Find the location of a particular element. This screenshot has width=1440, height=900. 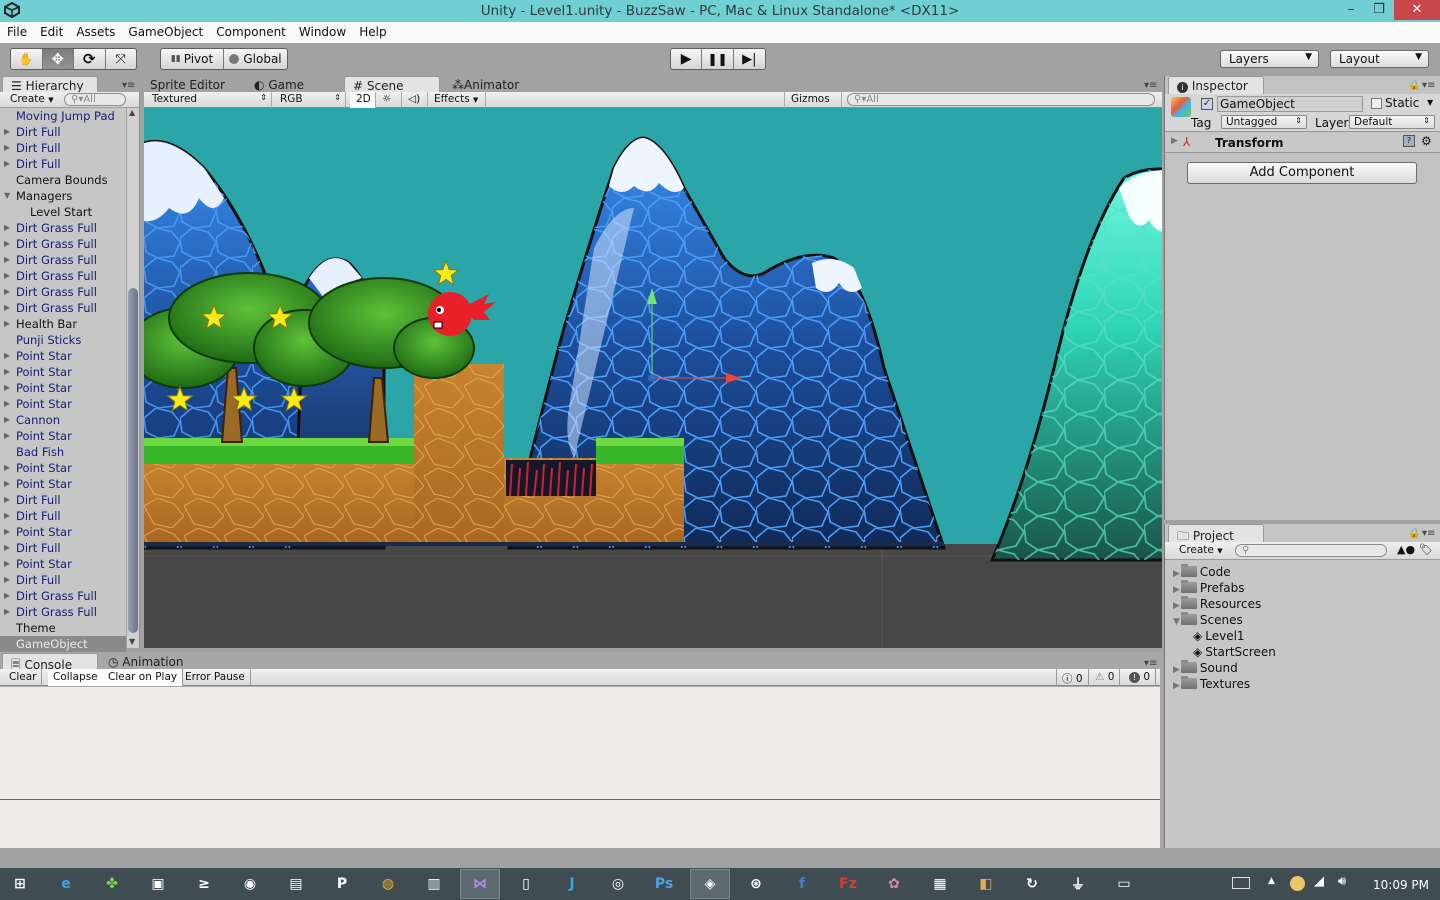

taskbar-app-circles-icon: ⊛ is located at coordinates (756, 884).